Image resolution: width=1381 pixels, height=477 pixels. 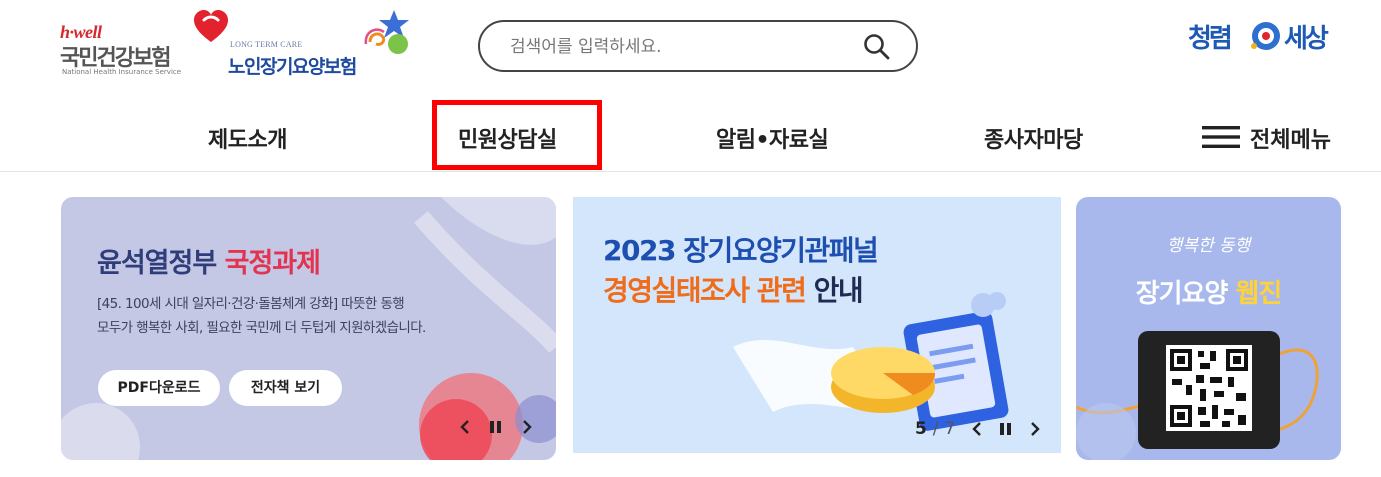 What do you see at coordinates (211, 26) in the screenshot?
I see `heart-logo-icon` at bounding box center [211, 26].